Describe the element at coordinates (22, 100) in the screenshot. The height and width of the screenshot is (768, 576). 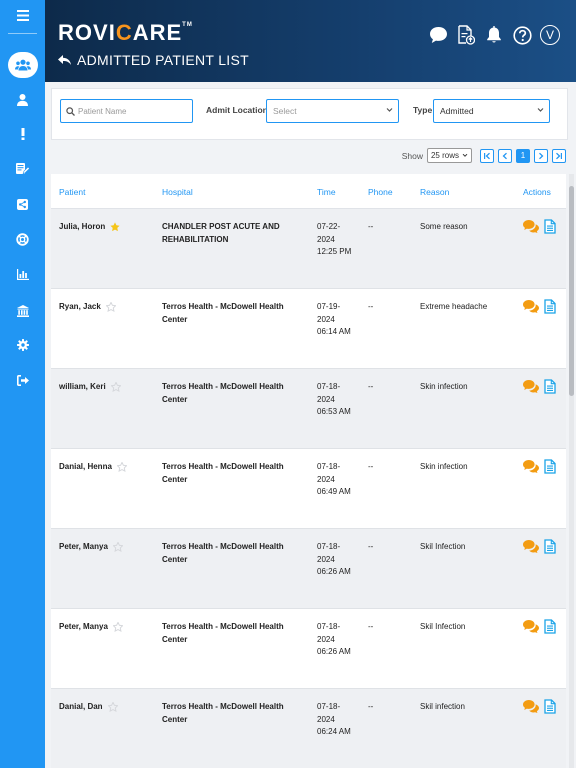
I see `sidebar-item-profile` at that location.